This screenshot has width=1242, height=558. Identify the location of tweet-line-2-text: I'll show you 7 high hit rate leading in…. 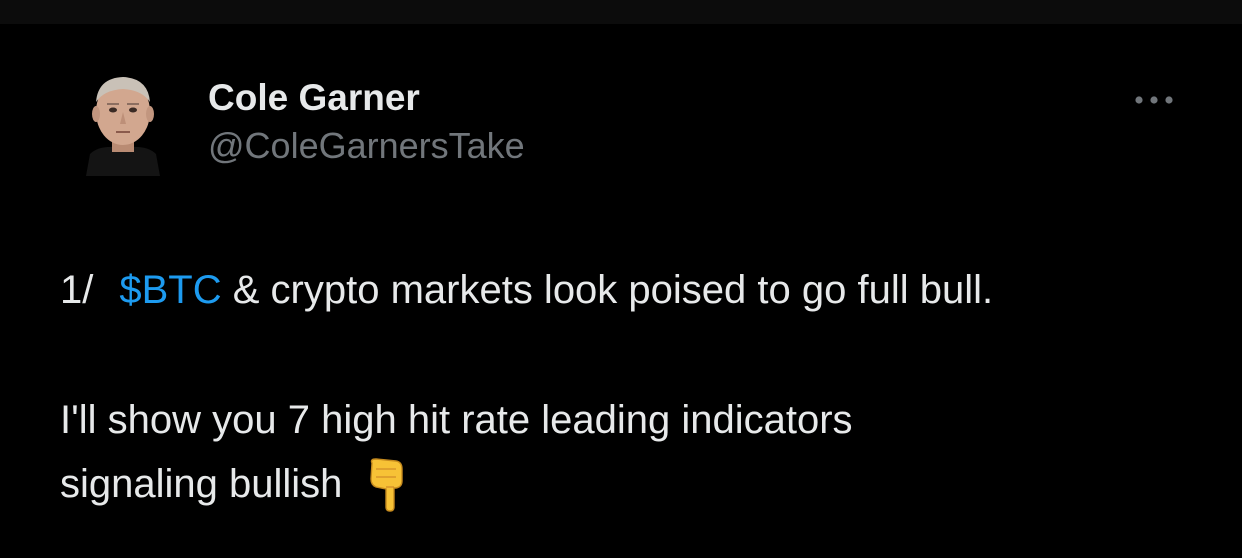
(456, 420).